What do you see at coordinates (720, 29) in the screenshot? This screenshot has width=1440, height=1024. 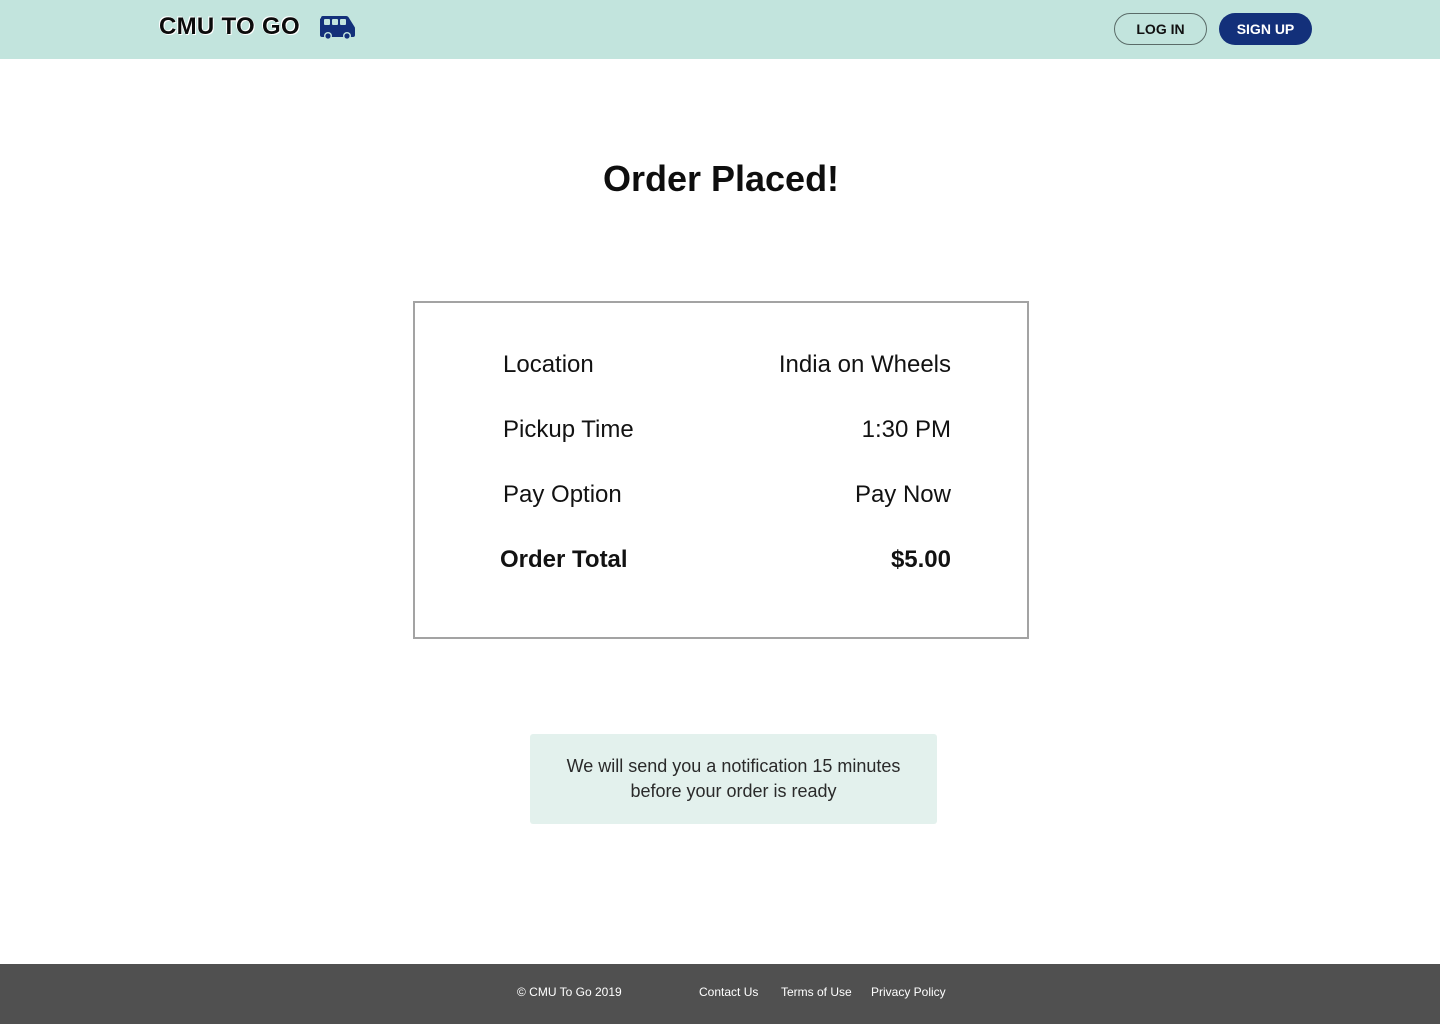 I see `top-nav-bar: CMU TO GO LOG IN SIGN UP` at bounding box center [720, 29].